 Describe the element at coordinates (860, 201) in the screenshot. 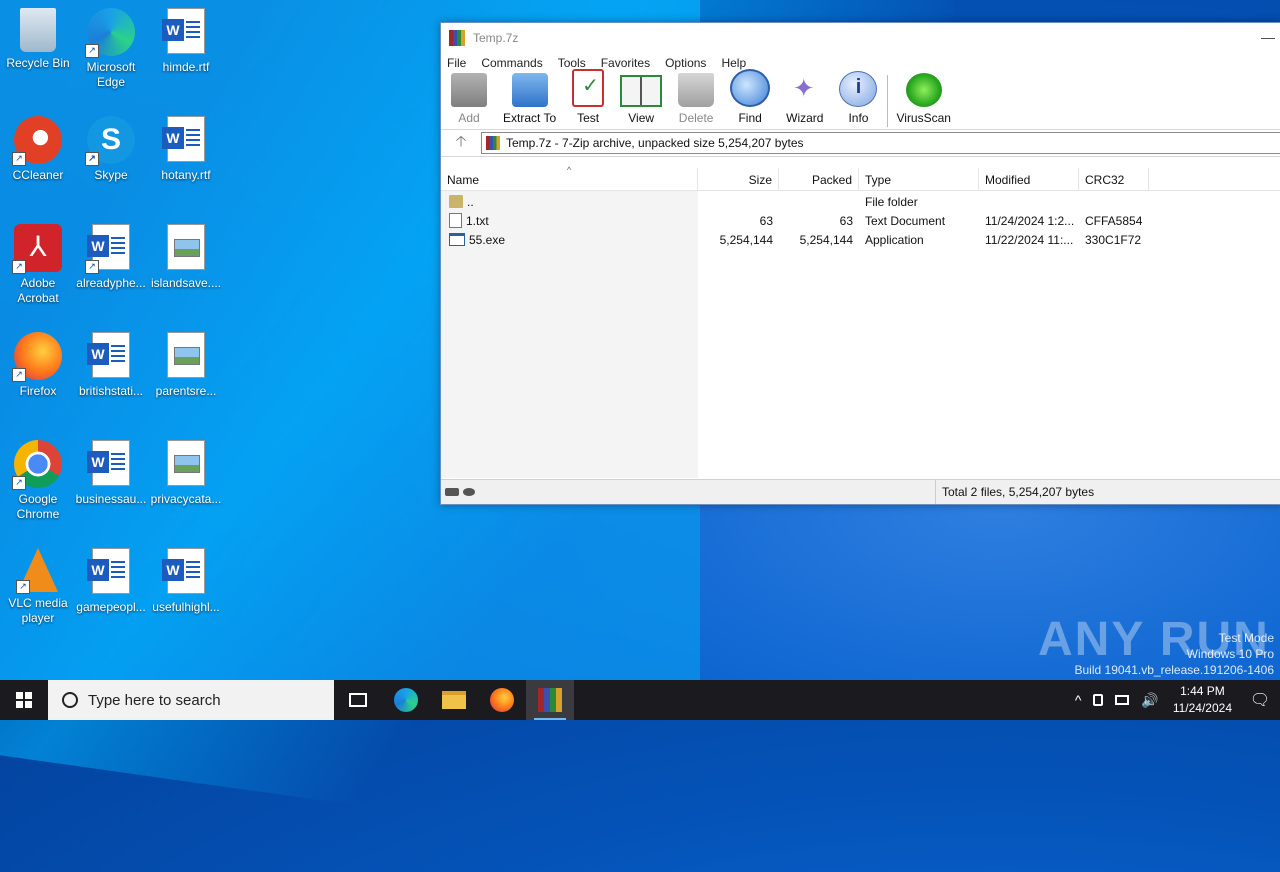

I see `list-item: .. File folder` at that location.